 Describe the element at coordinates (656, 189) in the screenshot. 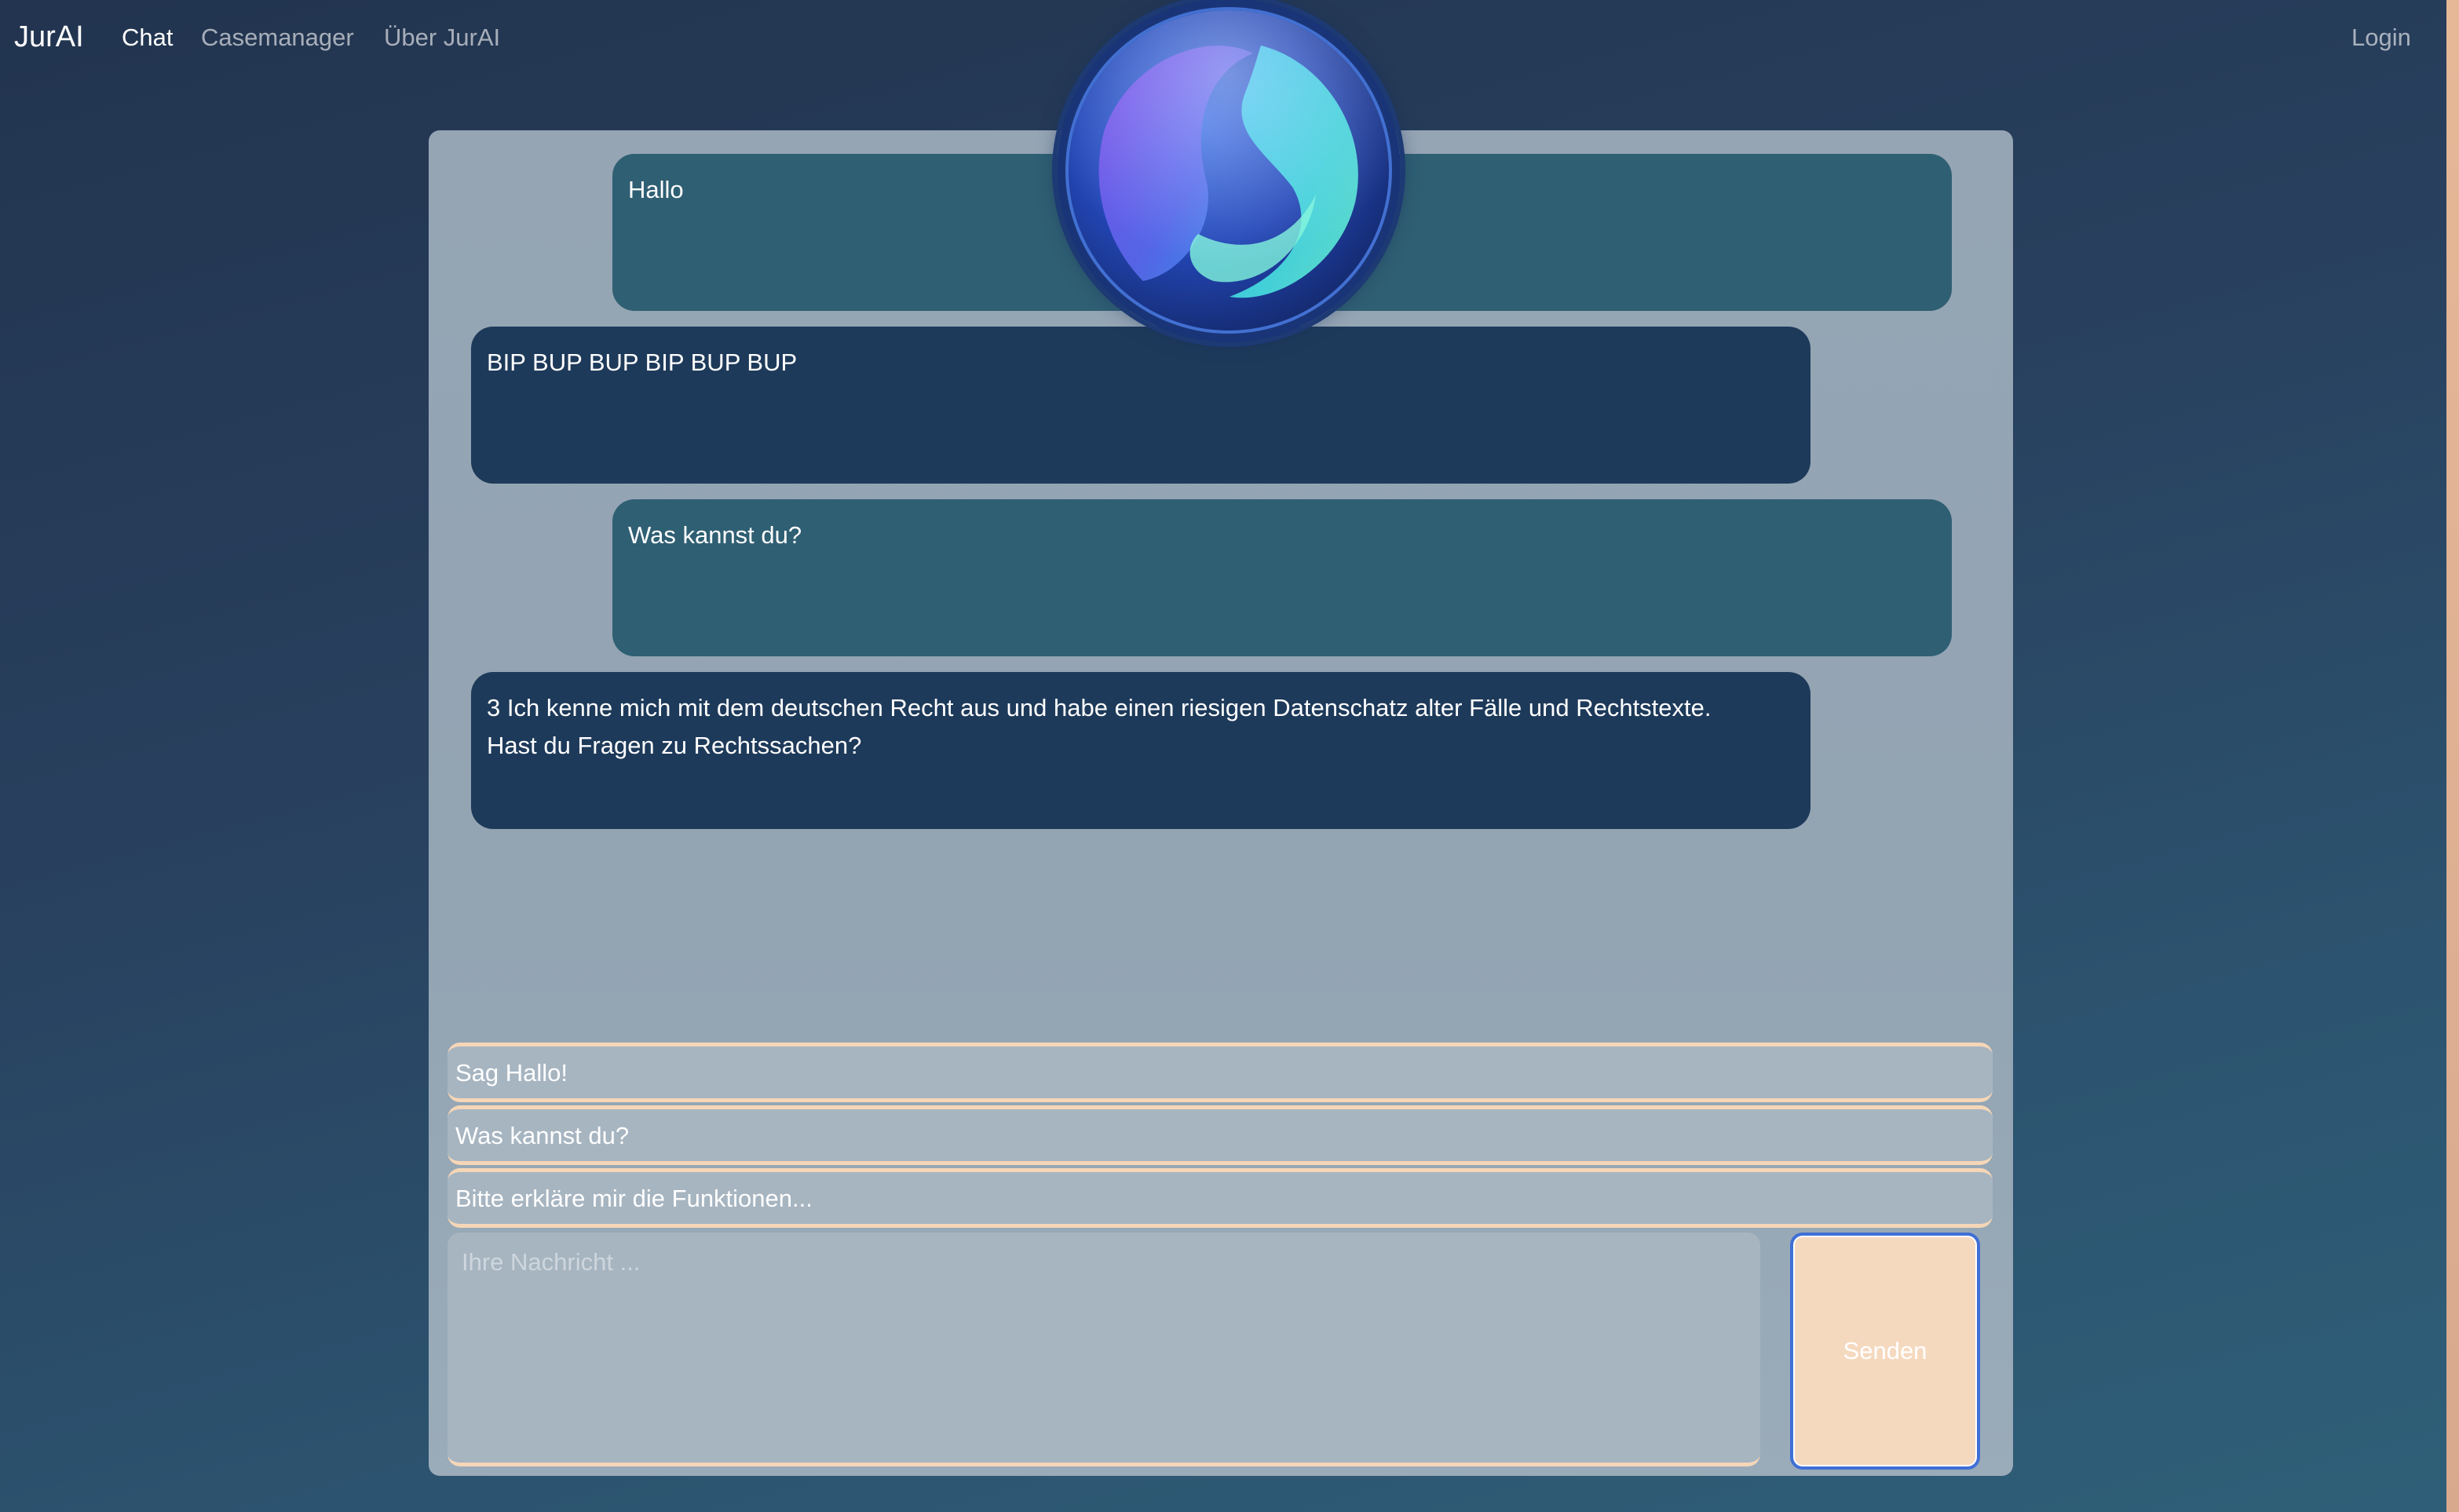

I see `message-text: Hallo` at that location.